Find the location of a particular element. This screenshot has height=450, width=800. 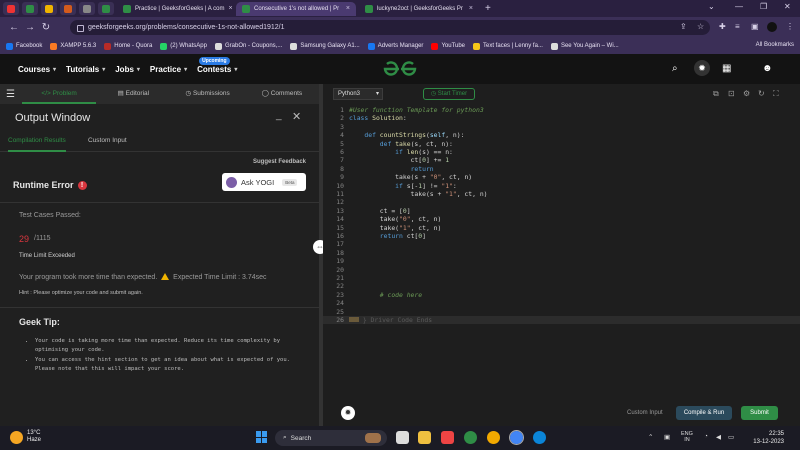

weather-widget: 13°C Haze is located at coordinates (25, 437).